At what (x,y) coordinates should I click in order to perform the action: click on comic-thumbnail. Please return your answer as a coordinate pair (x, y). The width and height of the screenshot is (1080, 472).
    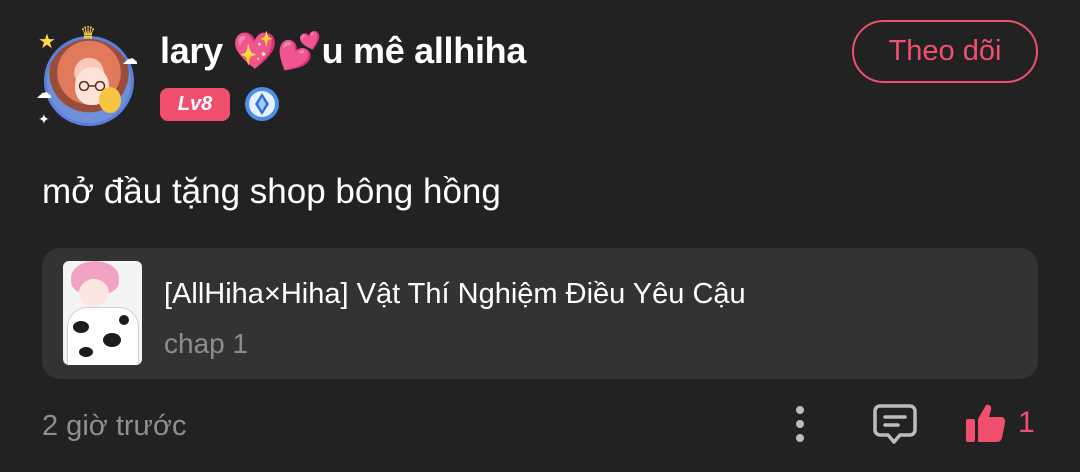
    Looking at the image, I should click on (102, 313).